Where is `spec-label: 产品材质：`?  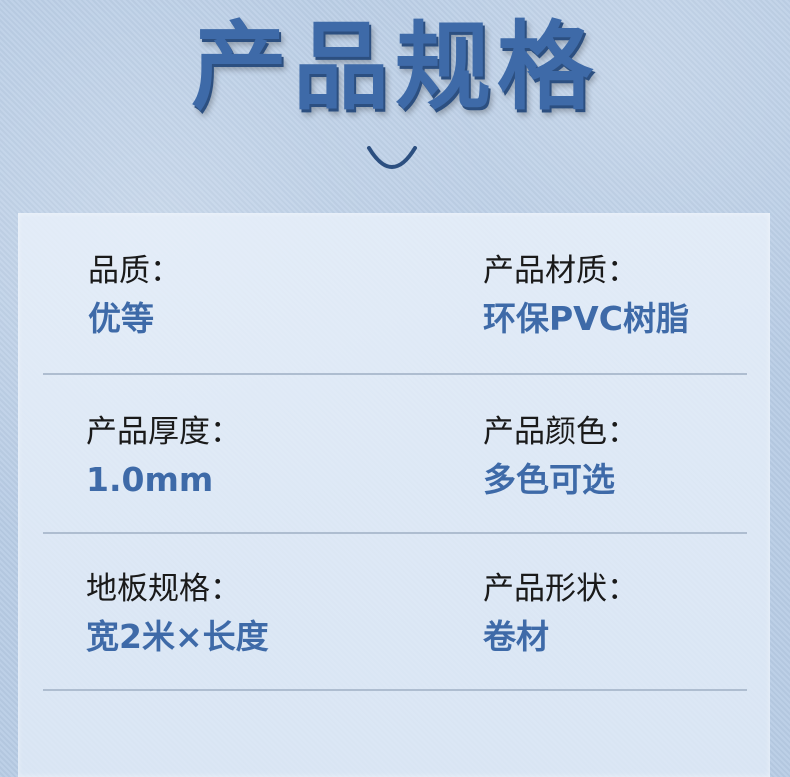
spec-label: 产品材质： is located at coordinates (560, 271).